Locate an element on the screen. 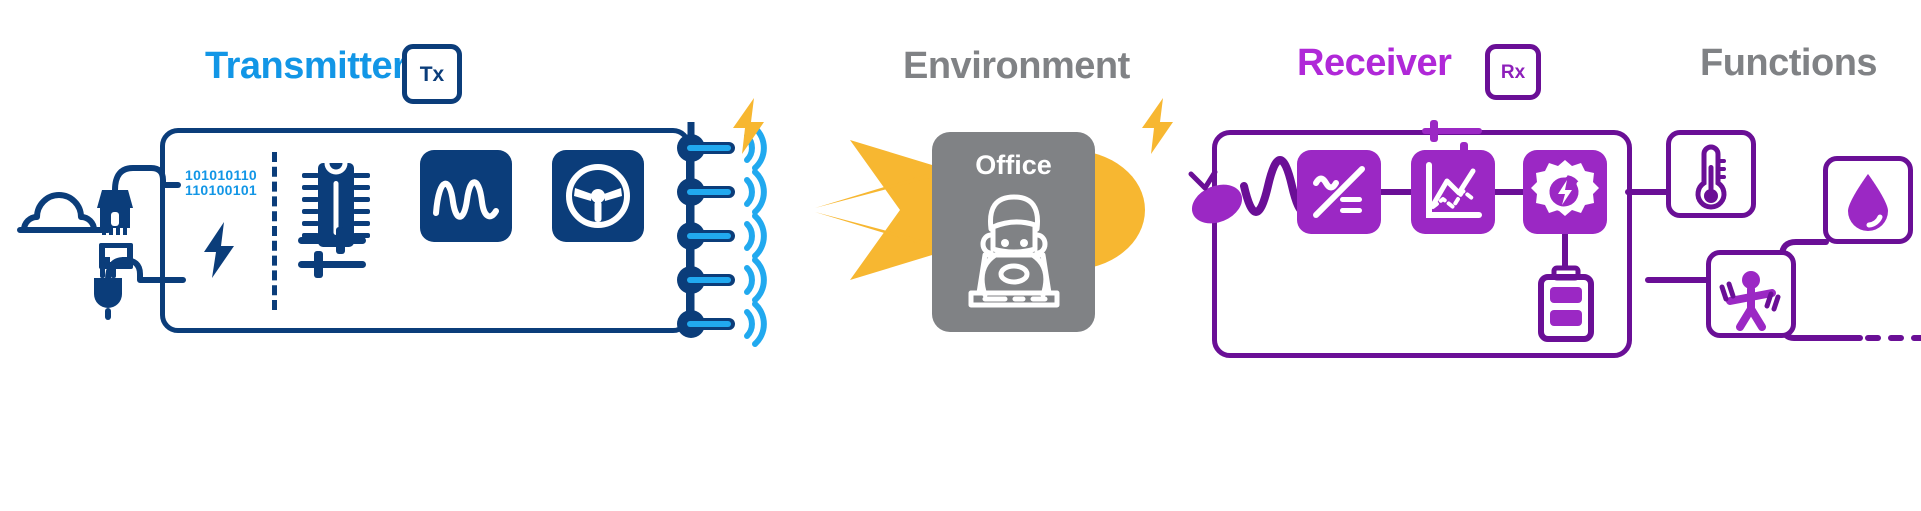 Image resolution: width=1921 pixels, height=511 pixels. cloud-icon is located at coordinates (57, 212).